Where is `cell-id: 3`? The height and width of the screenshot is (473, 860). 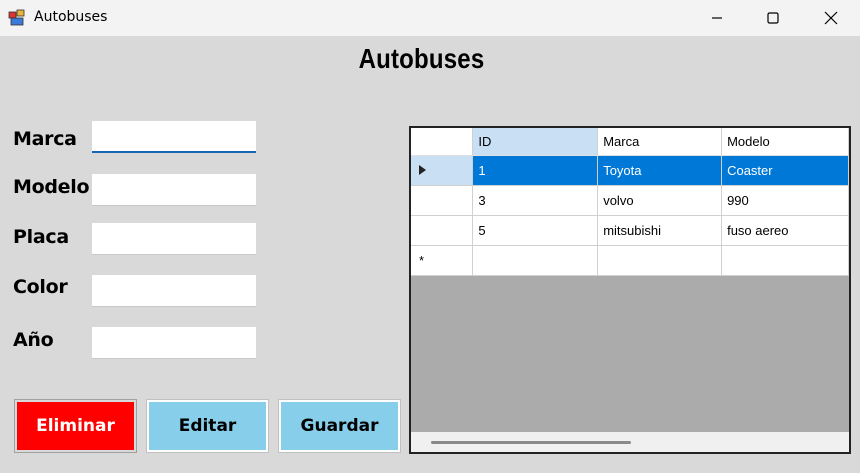
cell-id: 3 is located at coordinates (535, 200).